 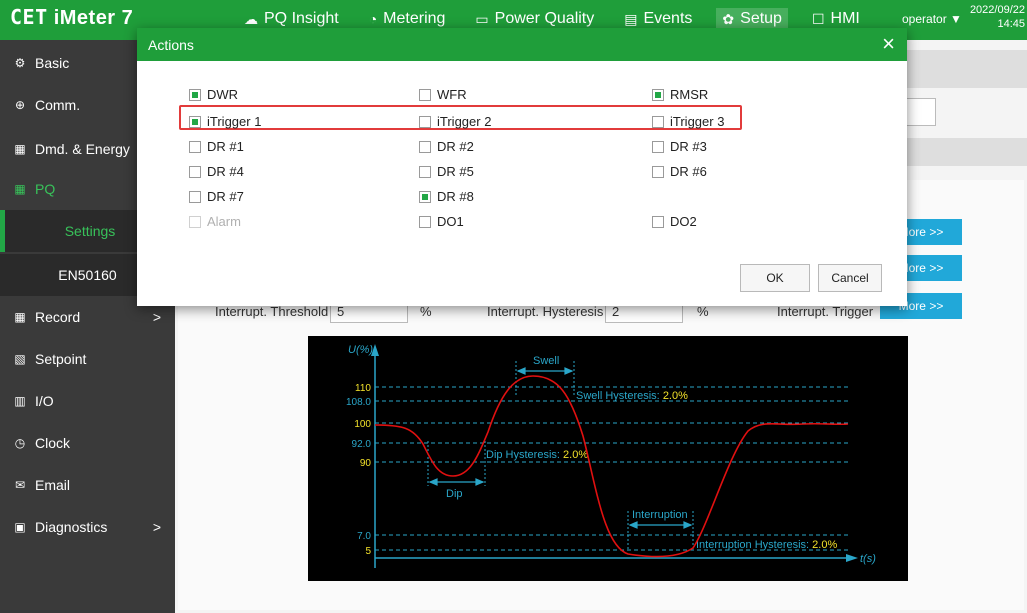 What do you see at coordinates (546, 361) in the screenshot?
I see `swell-label: Swell` at bounding box center [546, 361].